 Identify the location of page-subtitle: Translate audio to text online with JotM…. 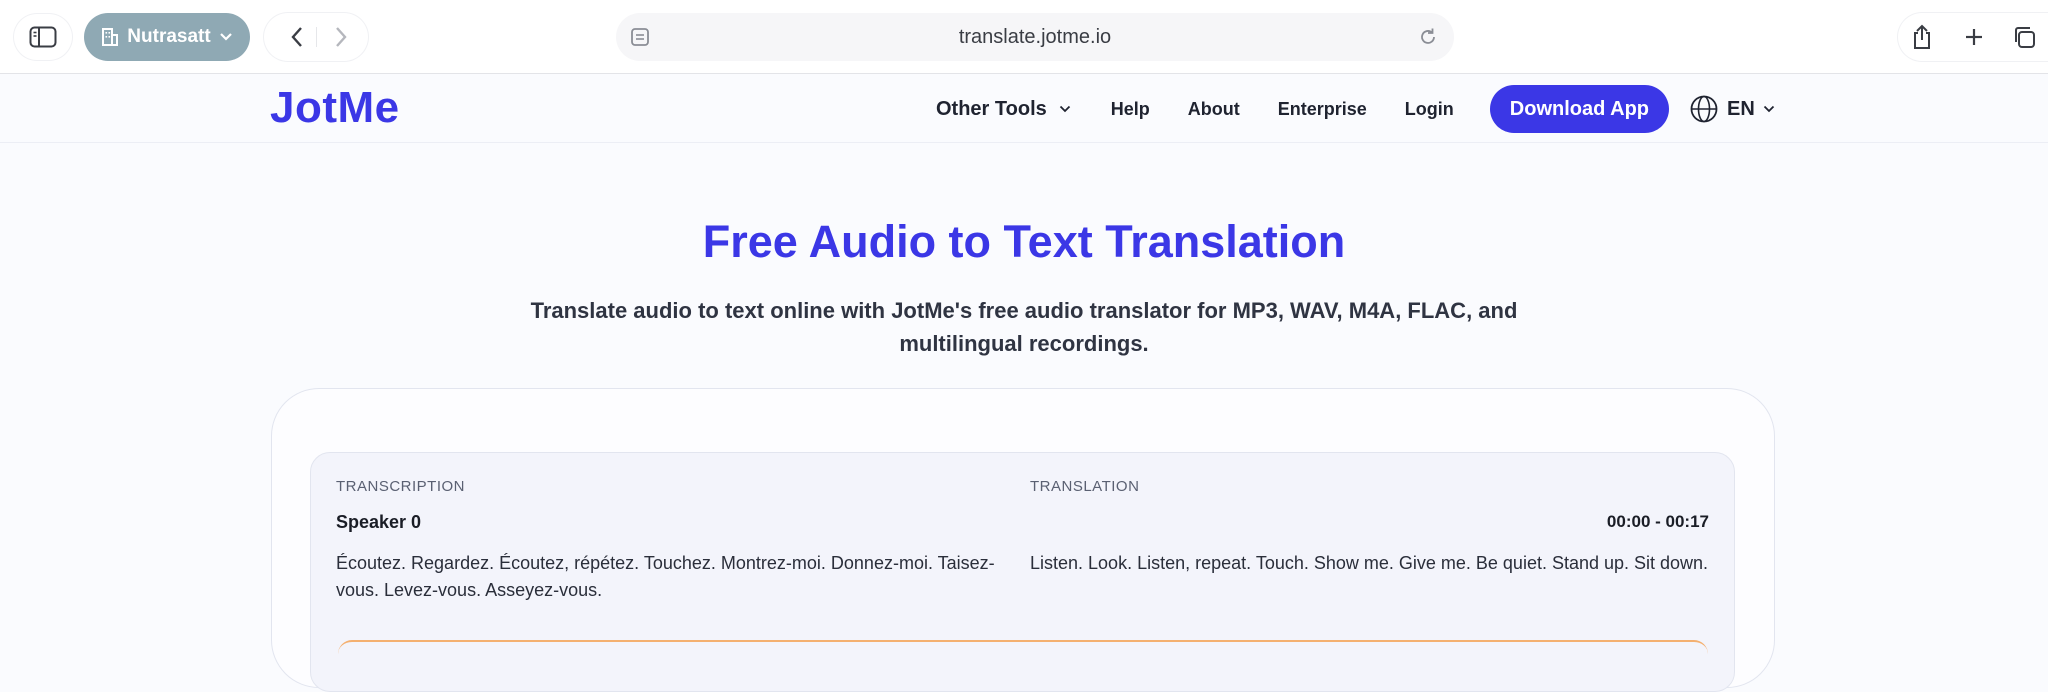
(1024, 327).